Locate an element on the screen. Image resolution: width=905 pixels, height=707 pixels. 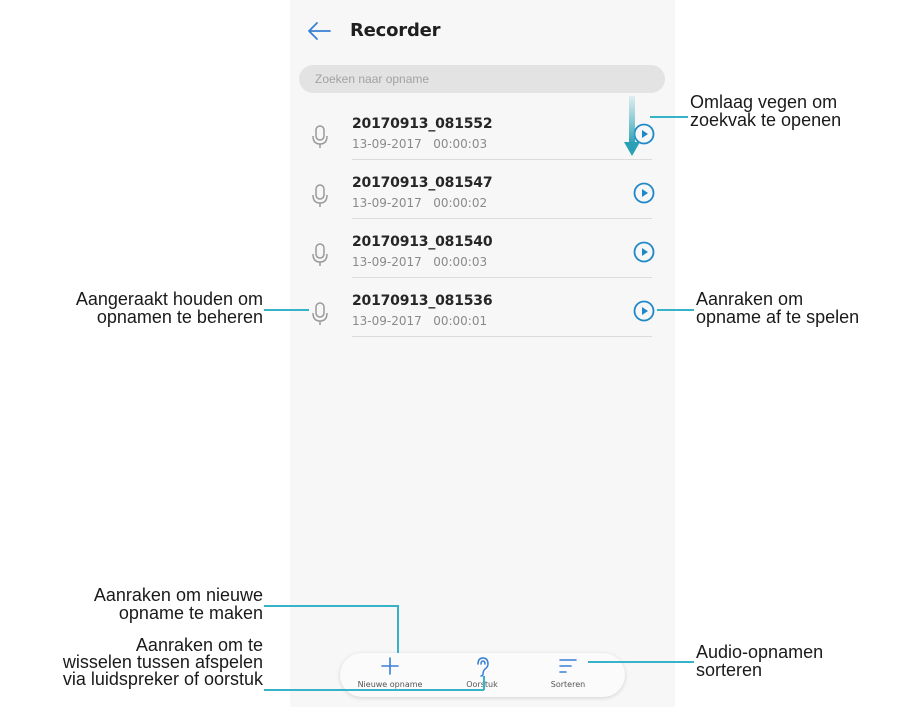
swipe-down-arrow-icon is located at coordinates (632, 126).